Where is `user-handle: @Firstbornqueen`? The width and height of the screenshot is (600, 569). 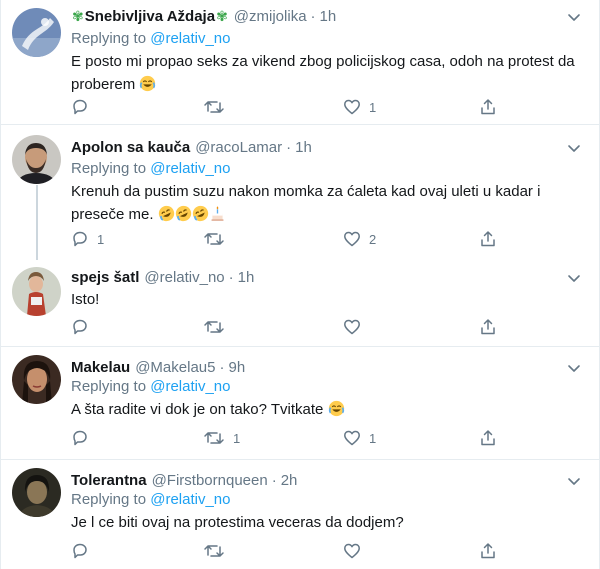
user-handle: @Firstbornqueen is located at coordinates (210, 480).